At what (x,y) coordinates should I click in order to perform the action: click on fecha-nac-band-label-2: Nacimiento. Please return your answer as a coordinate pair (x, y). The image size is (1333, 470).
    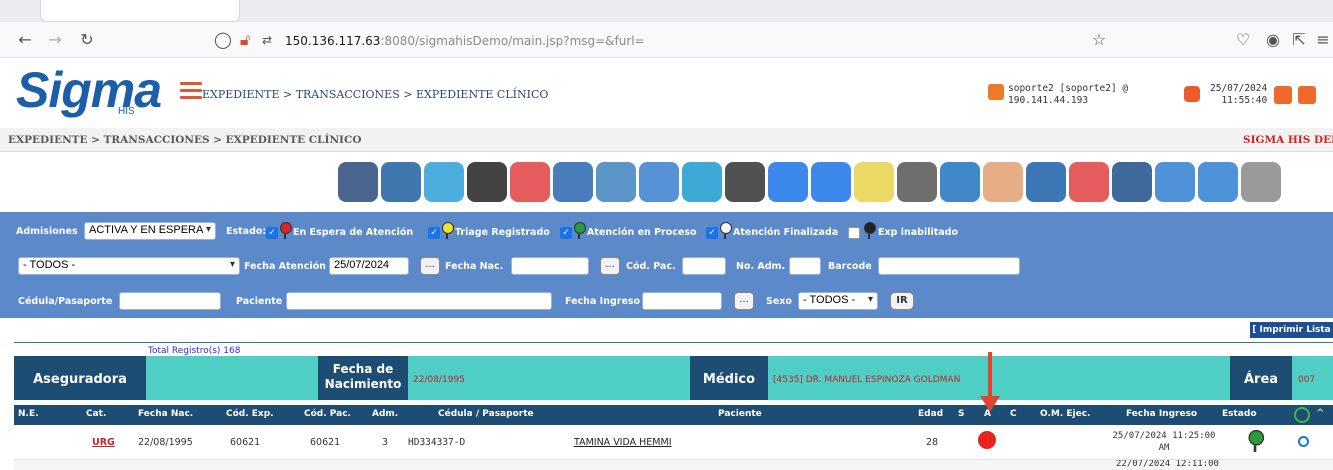
    Looking at the image, I should click on (363, 384).